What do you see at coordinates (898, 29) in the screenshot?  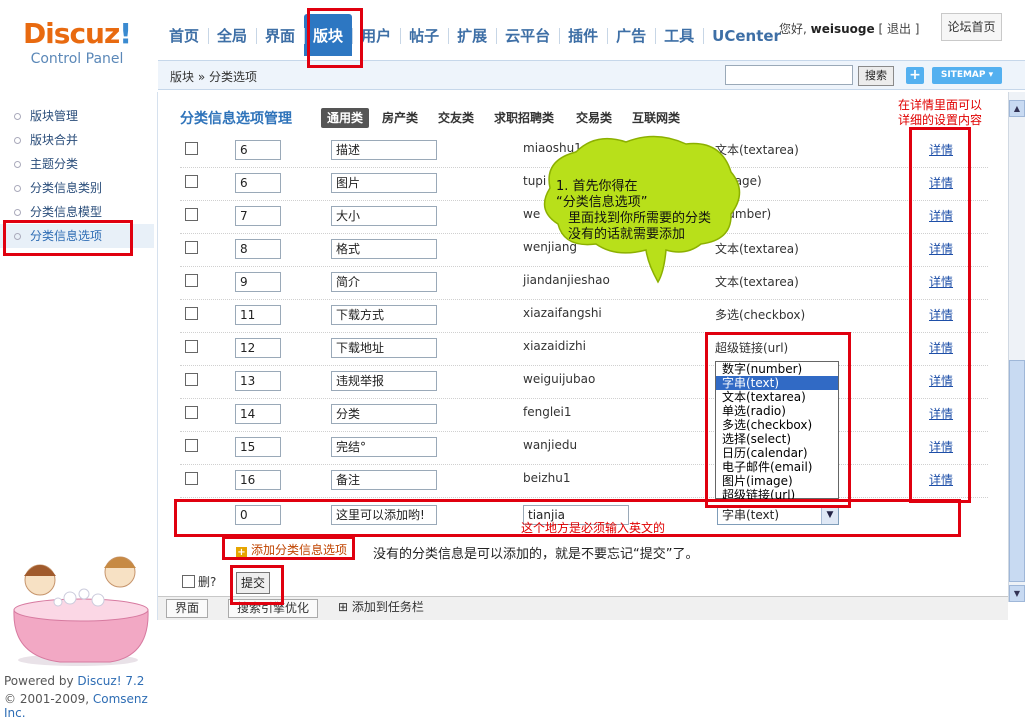 I see `logout-link: [ 退出 ]` at bounding box center [898, 29].